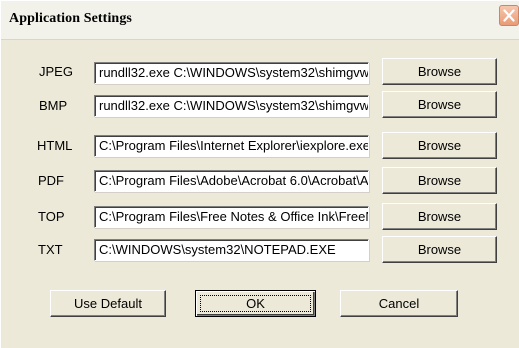 This screenshot has width=519, height=348. I want to click on txt-path-field: C:\WINDOWS\system32\NOTEPAD.EXE, so click(231, 250).